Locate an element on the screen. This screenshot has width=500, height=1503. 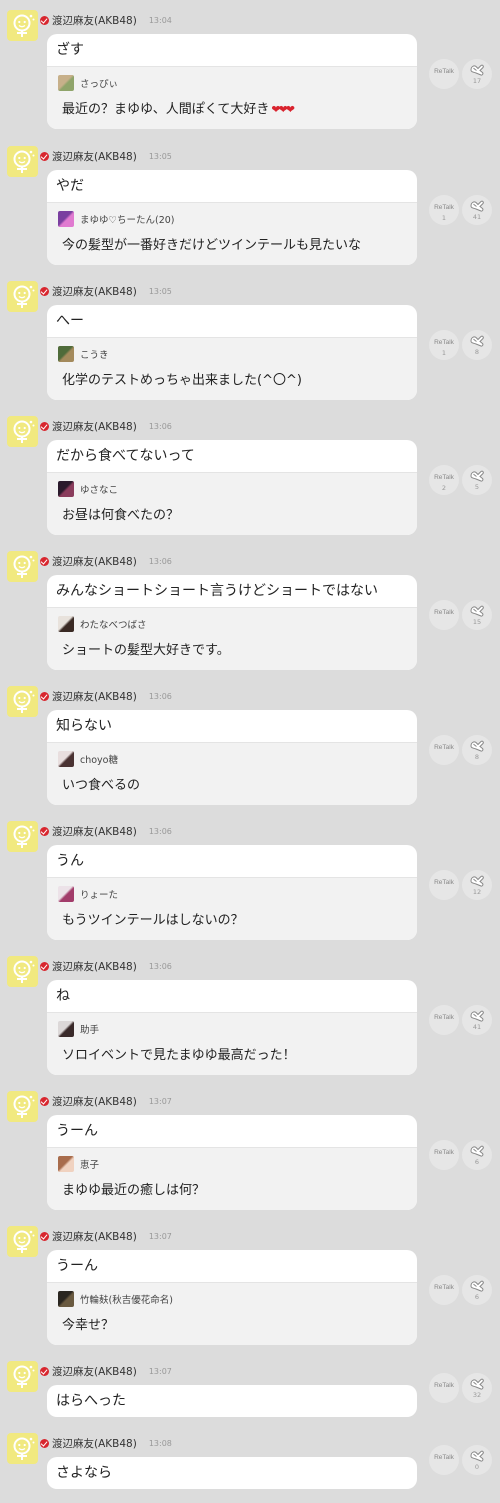
like-button: 15 is located at coordinates (477, 615).